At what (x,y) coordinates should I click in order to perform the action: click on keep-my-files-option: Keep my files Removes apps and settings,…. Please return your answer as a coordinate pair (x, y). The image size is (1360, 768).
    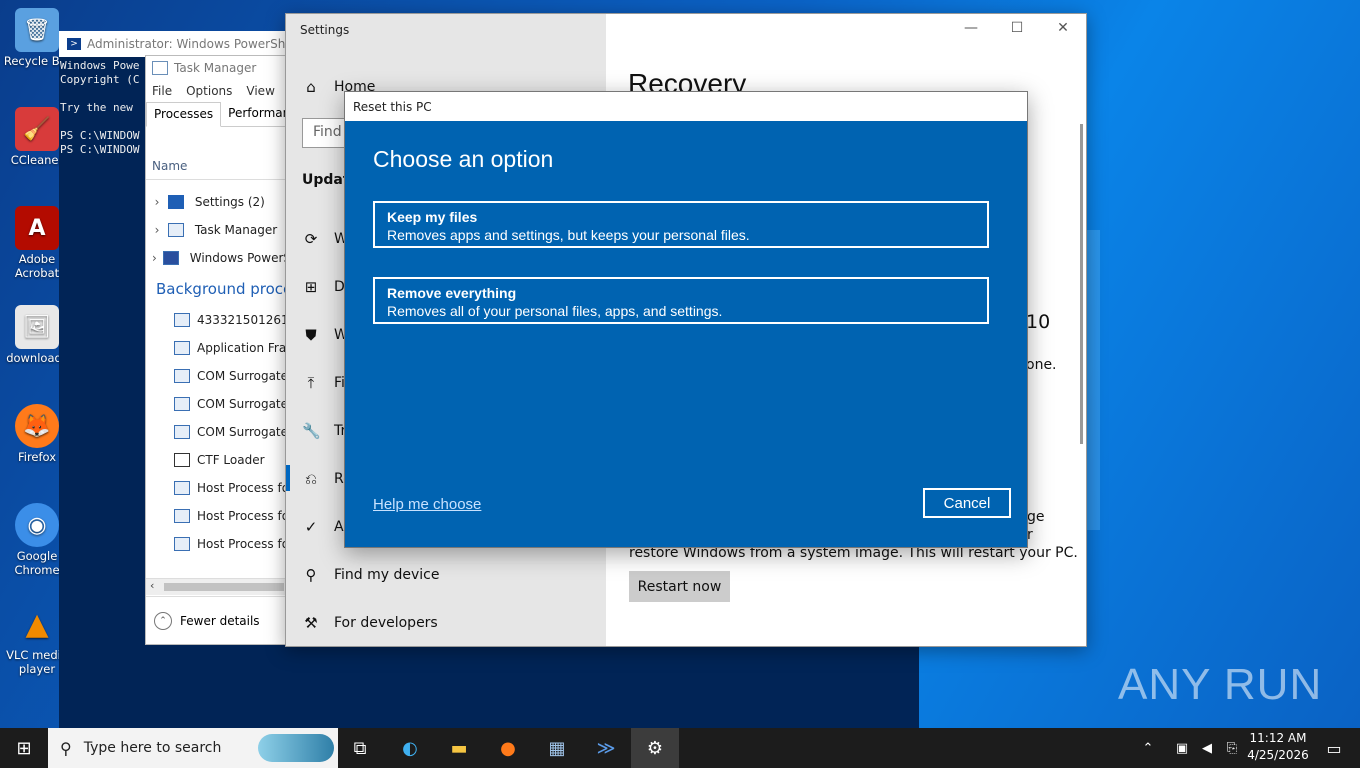
    Looking at the image, I should click on (681, 224).